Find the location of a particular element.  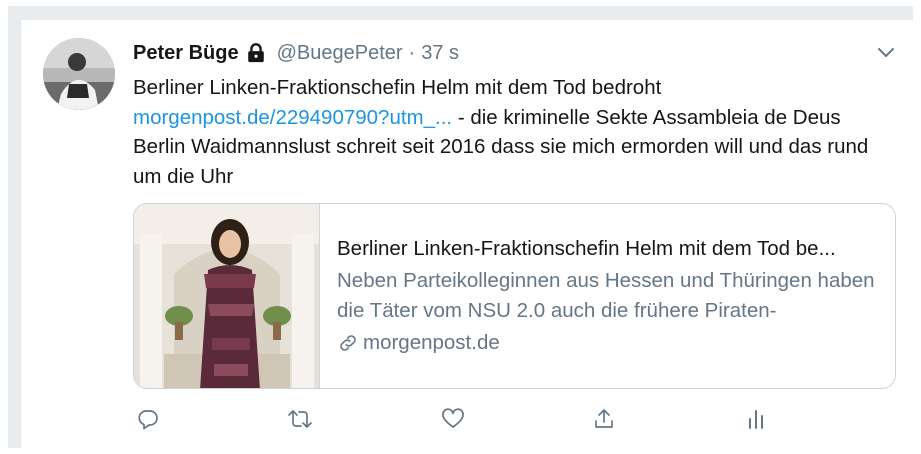

retweet-icon is located at coordinates (300, 419).